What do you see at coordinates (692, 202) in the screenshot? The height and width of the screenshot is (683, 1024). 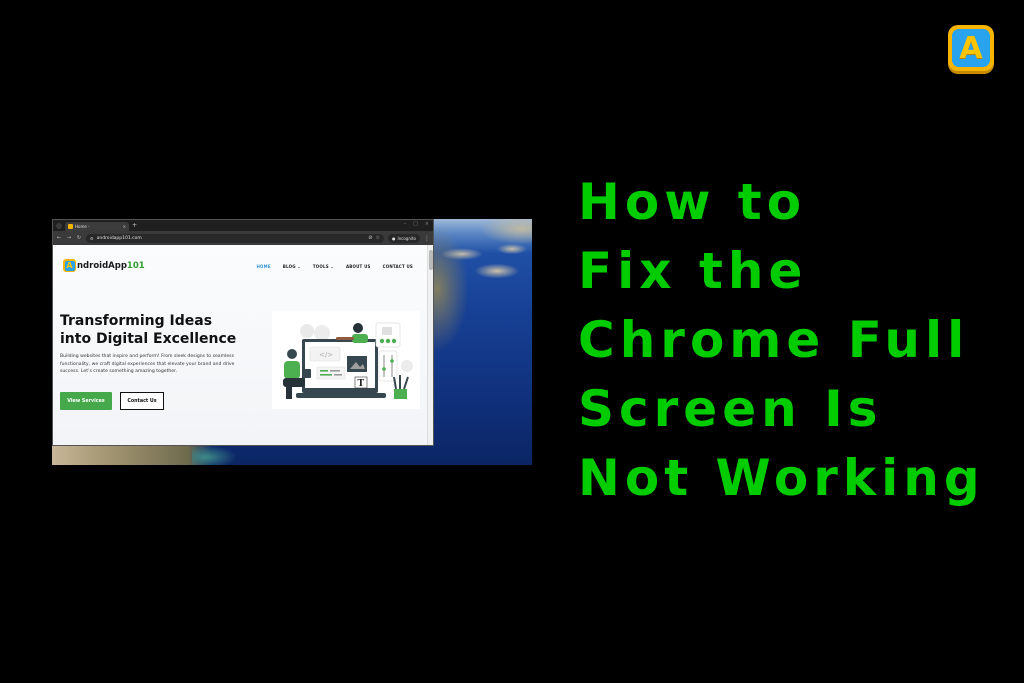 I see `headline-line-1: How to` at bounding box center [692, 202].